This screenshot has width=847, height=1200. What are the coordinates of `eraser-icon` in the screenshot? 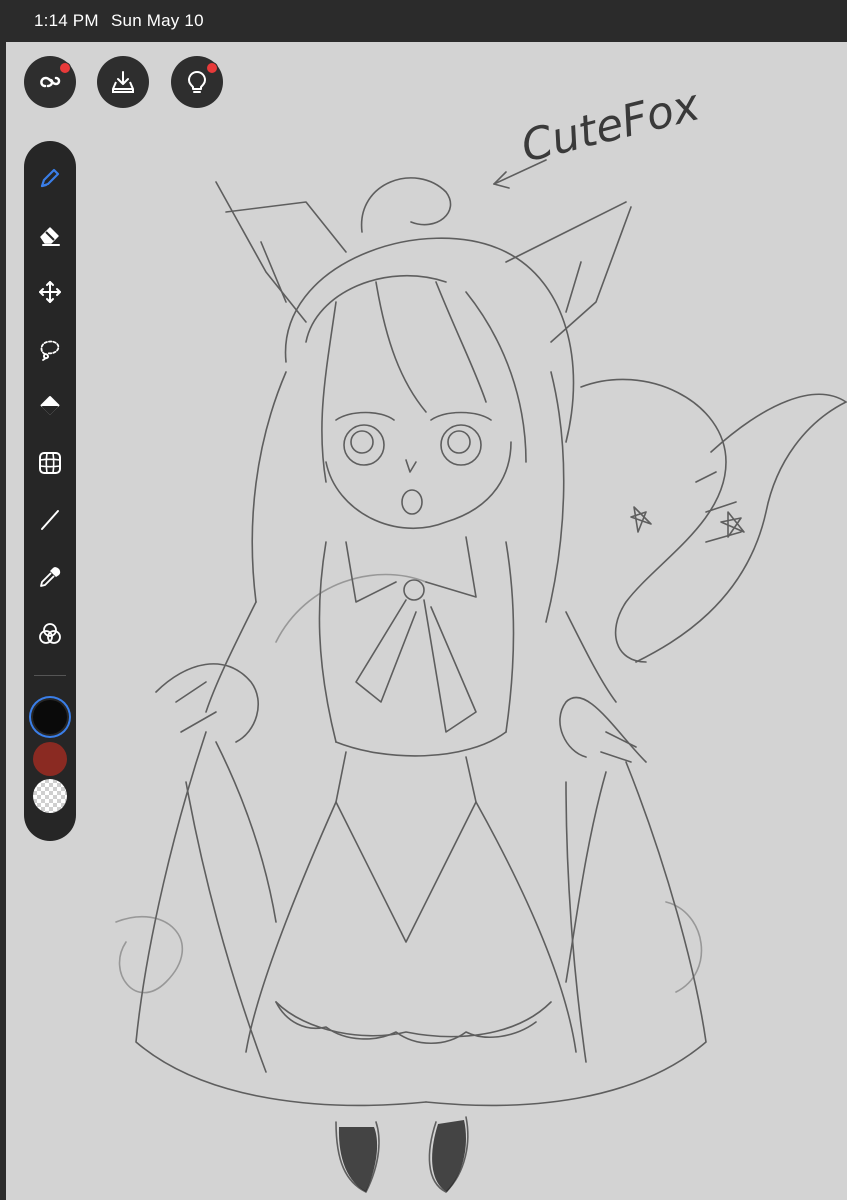 It's located at (50, 236).